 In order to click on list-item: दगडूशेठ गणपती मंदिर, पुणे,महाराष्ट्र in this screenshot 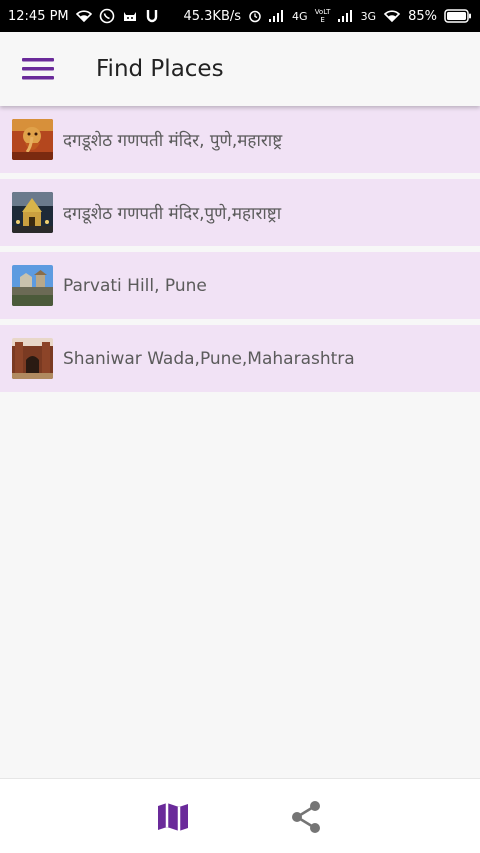, I will do `click(240, 139)`.